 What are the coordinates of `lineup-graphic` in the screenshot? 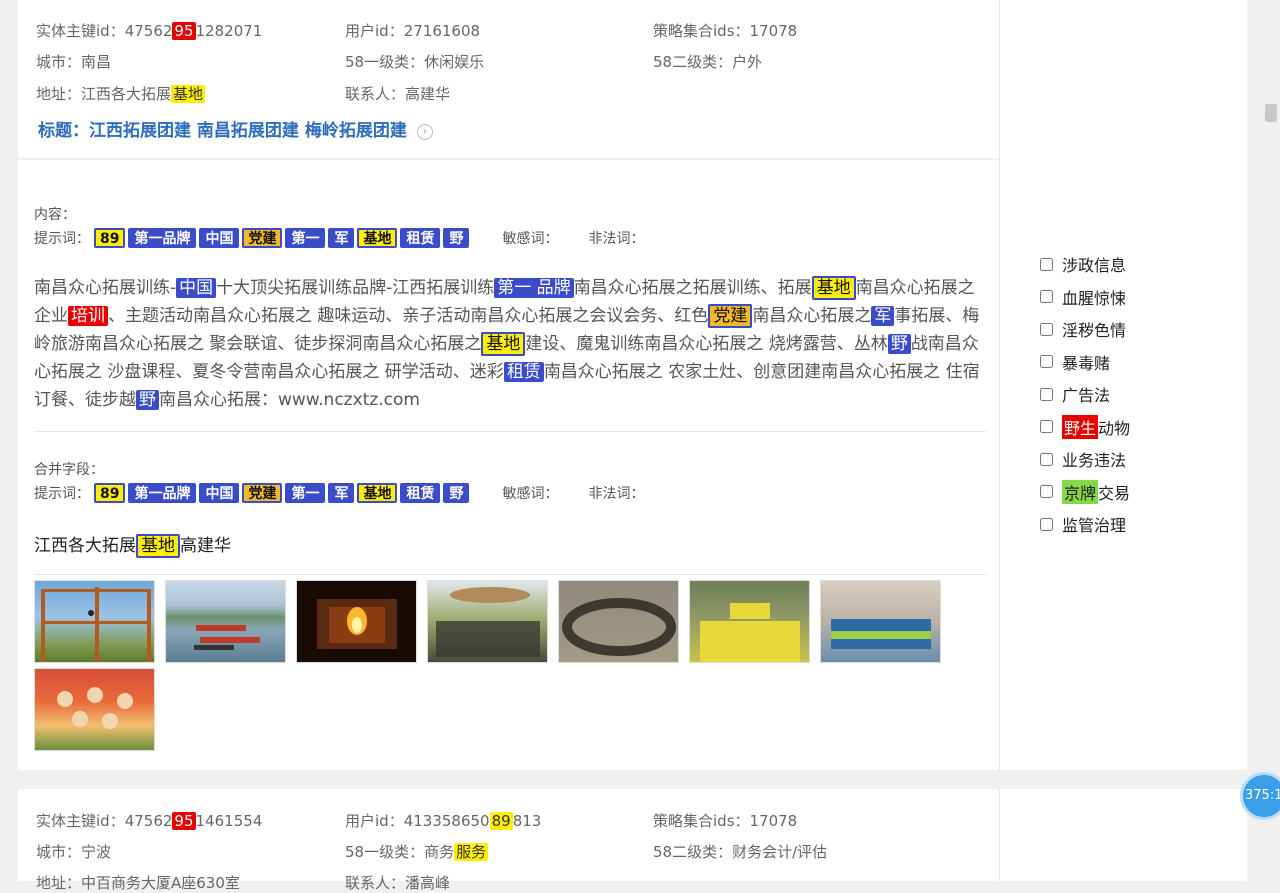 It's located at (881, 634).